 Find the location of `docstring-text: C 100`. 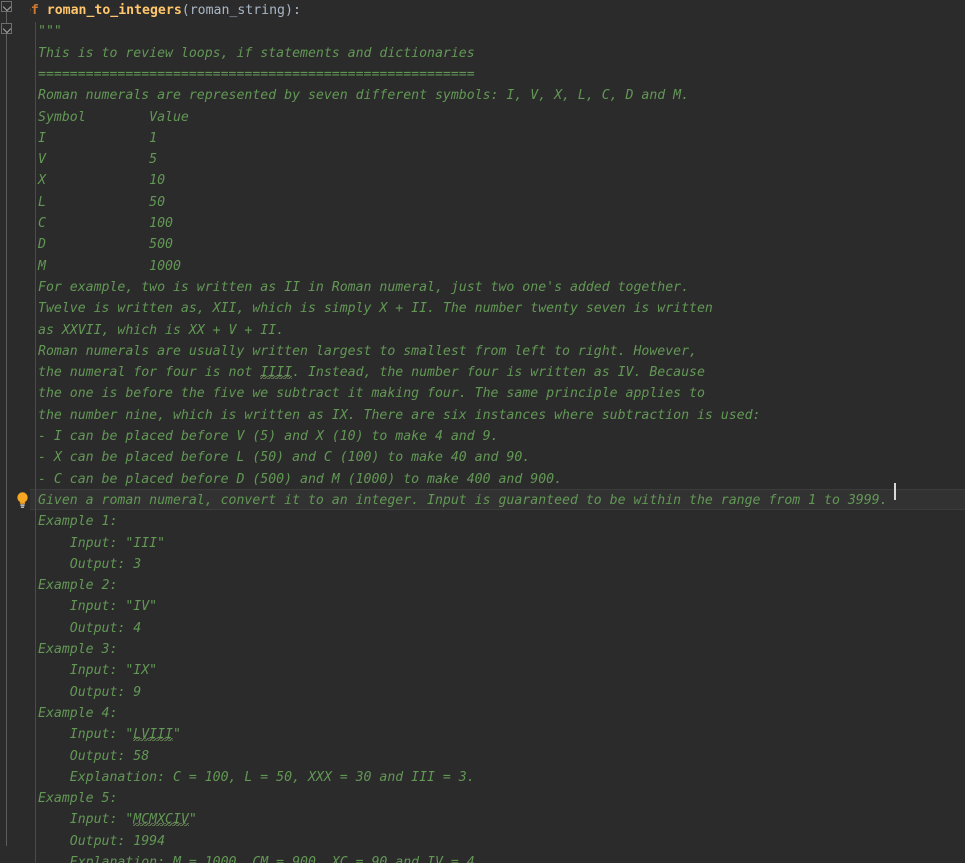

docstring-text: C 100 is located at coordinates (105, 223).